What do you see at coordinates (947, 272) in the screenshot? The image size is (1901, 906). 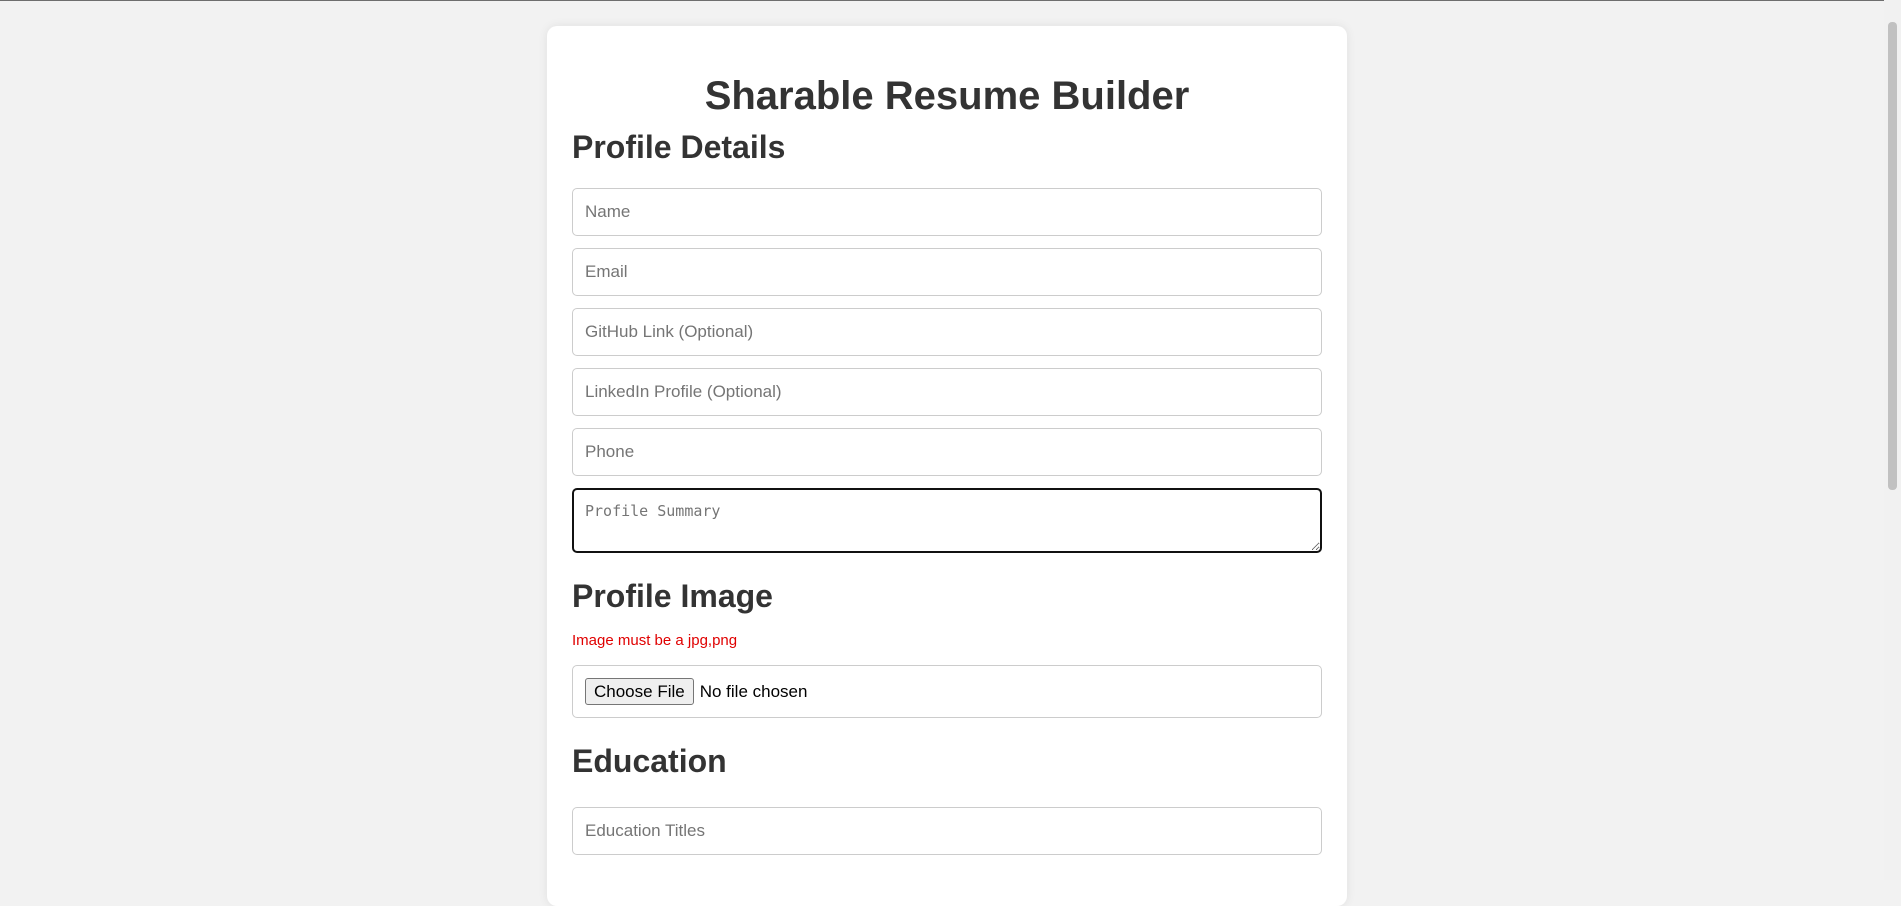 I see `email-input` at bounding box center [947, 272].